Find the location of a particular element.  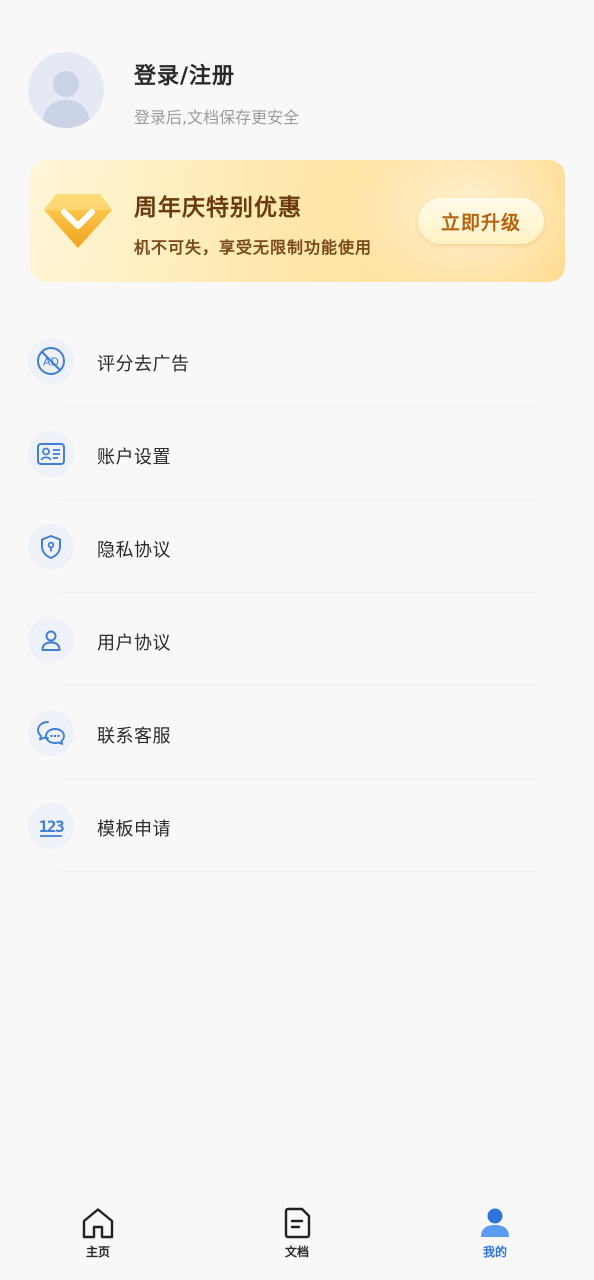

avatar is located at coordinates (66, 90).